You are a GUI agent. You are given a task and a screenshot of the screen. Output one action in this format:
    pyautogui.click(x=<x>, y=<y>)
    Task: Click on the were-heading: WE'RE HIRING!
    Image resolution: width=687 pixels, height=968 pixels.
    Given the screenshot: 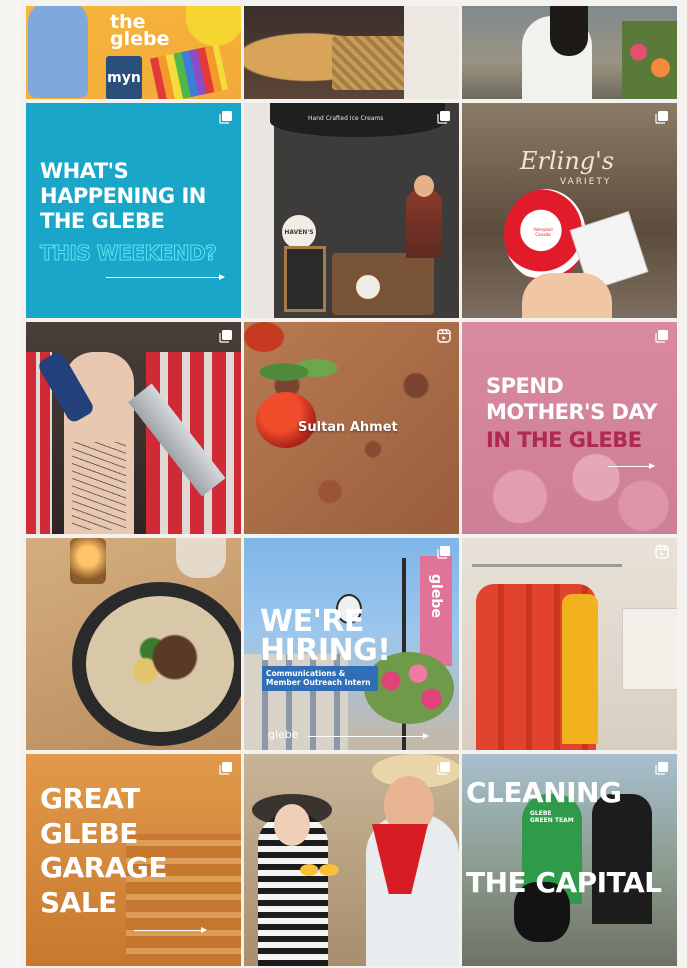 What is the action you would take?
    pyautogui.click(x=325, y=636)
    